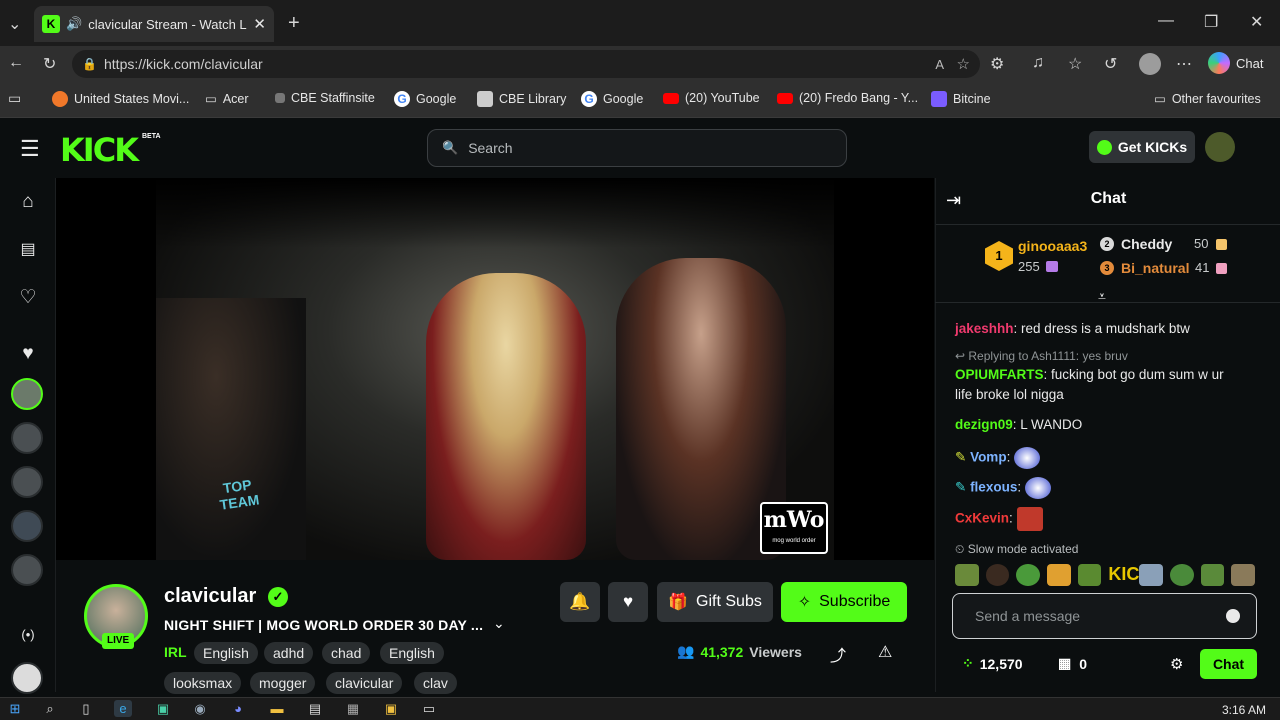 This screenshot has width=1280, height=720. I want to click on live-broadcast-icon: (•), so click(28, 635).